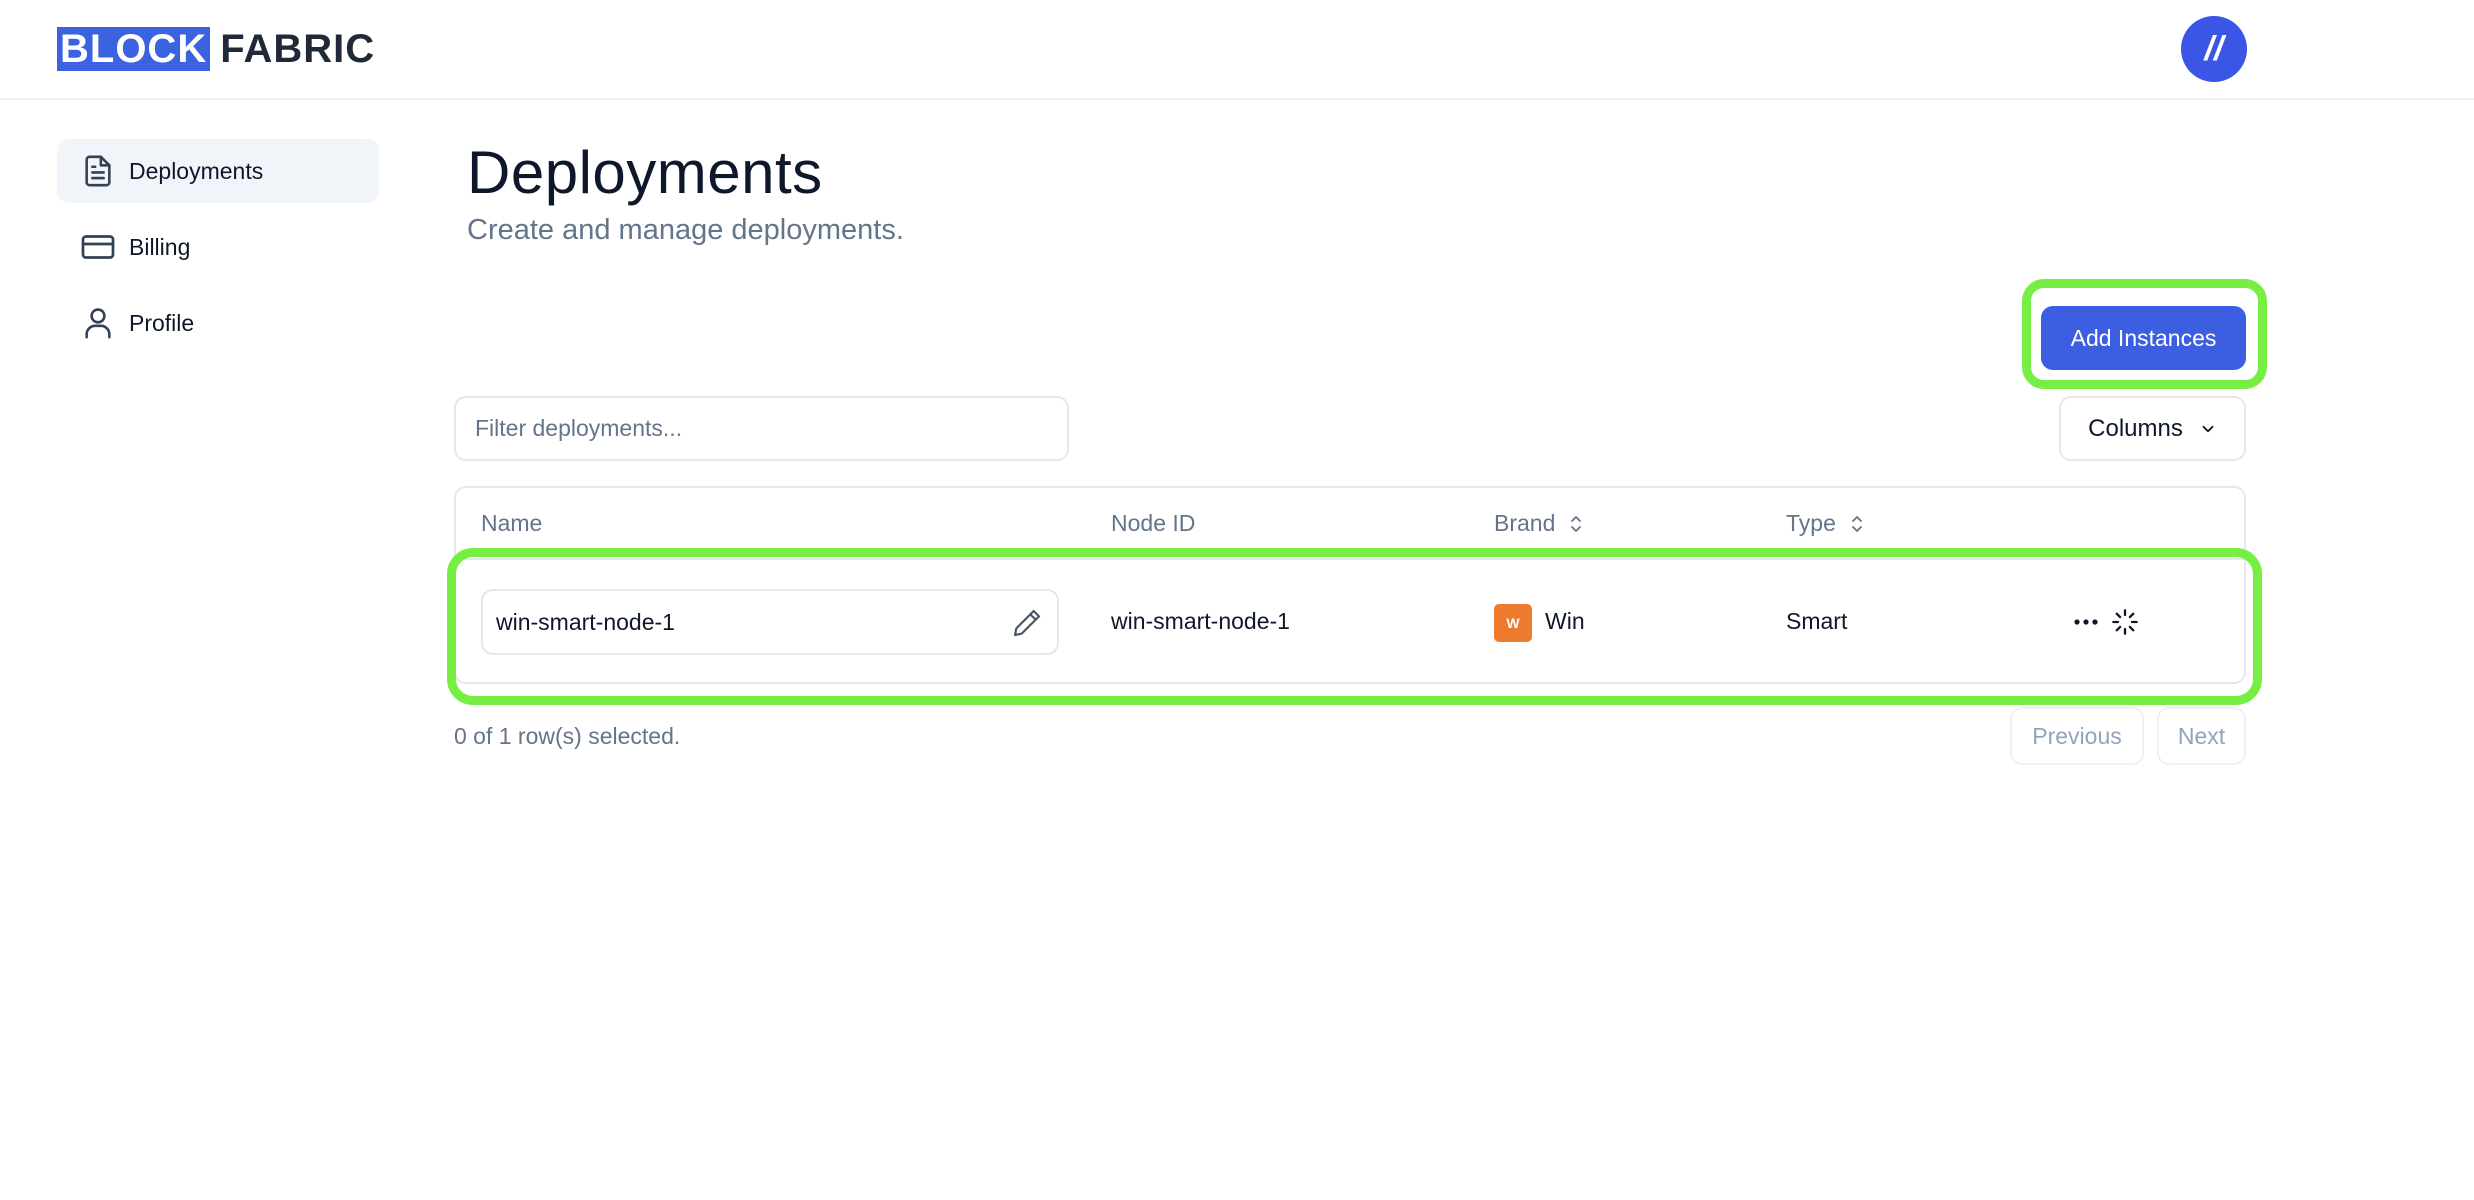 The width and height of the screenshot is (2474, 1200). Describe the element at coordinates (162, 322) in the screenshot. I see `sidebar-item-label: Profile` at that location.